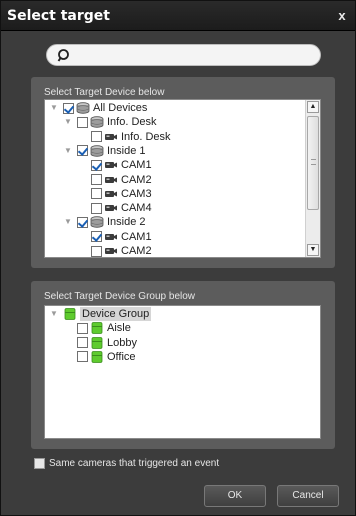 The image size is (356, 516). Describe the element at coordinates (178, 16) in the screenshot. I see `title-bar: Select target x` at that location.